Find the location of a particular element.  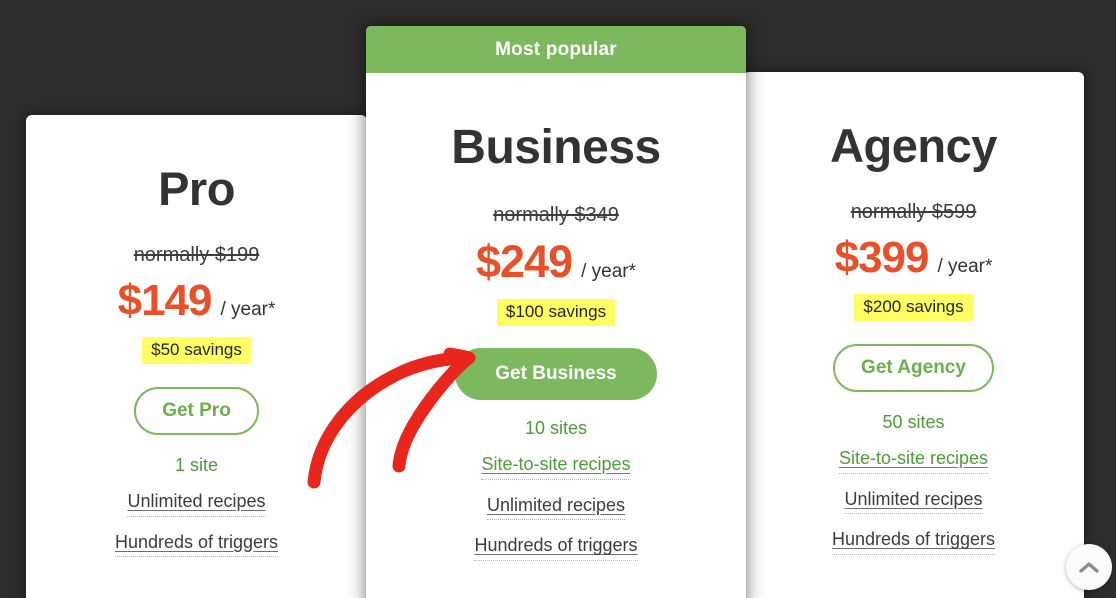

cta-wrap-agency: Get Agency is located at coordinates (913, 367).